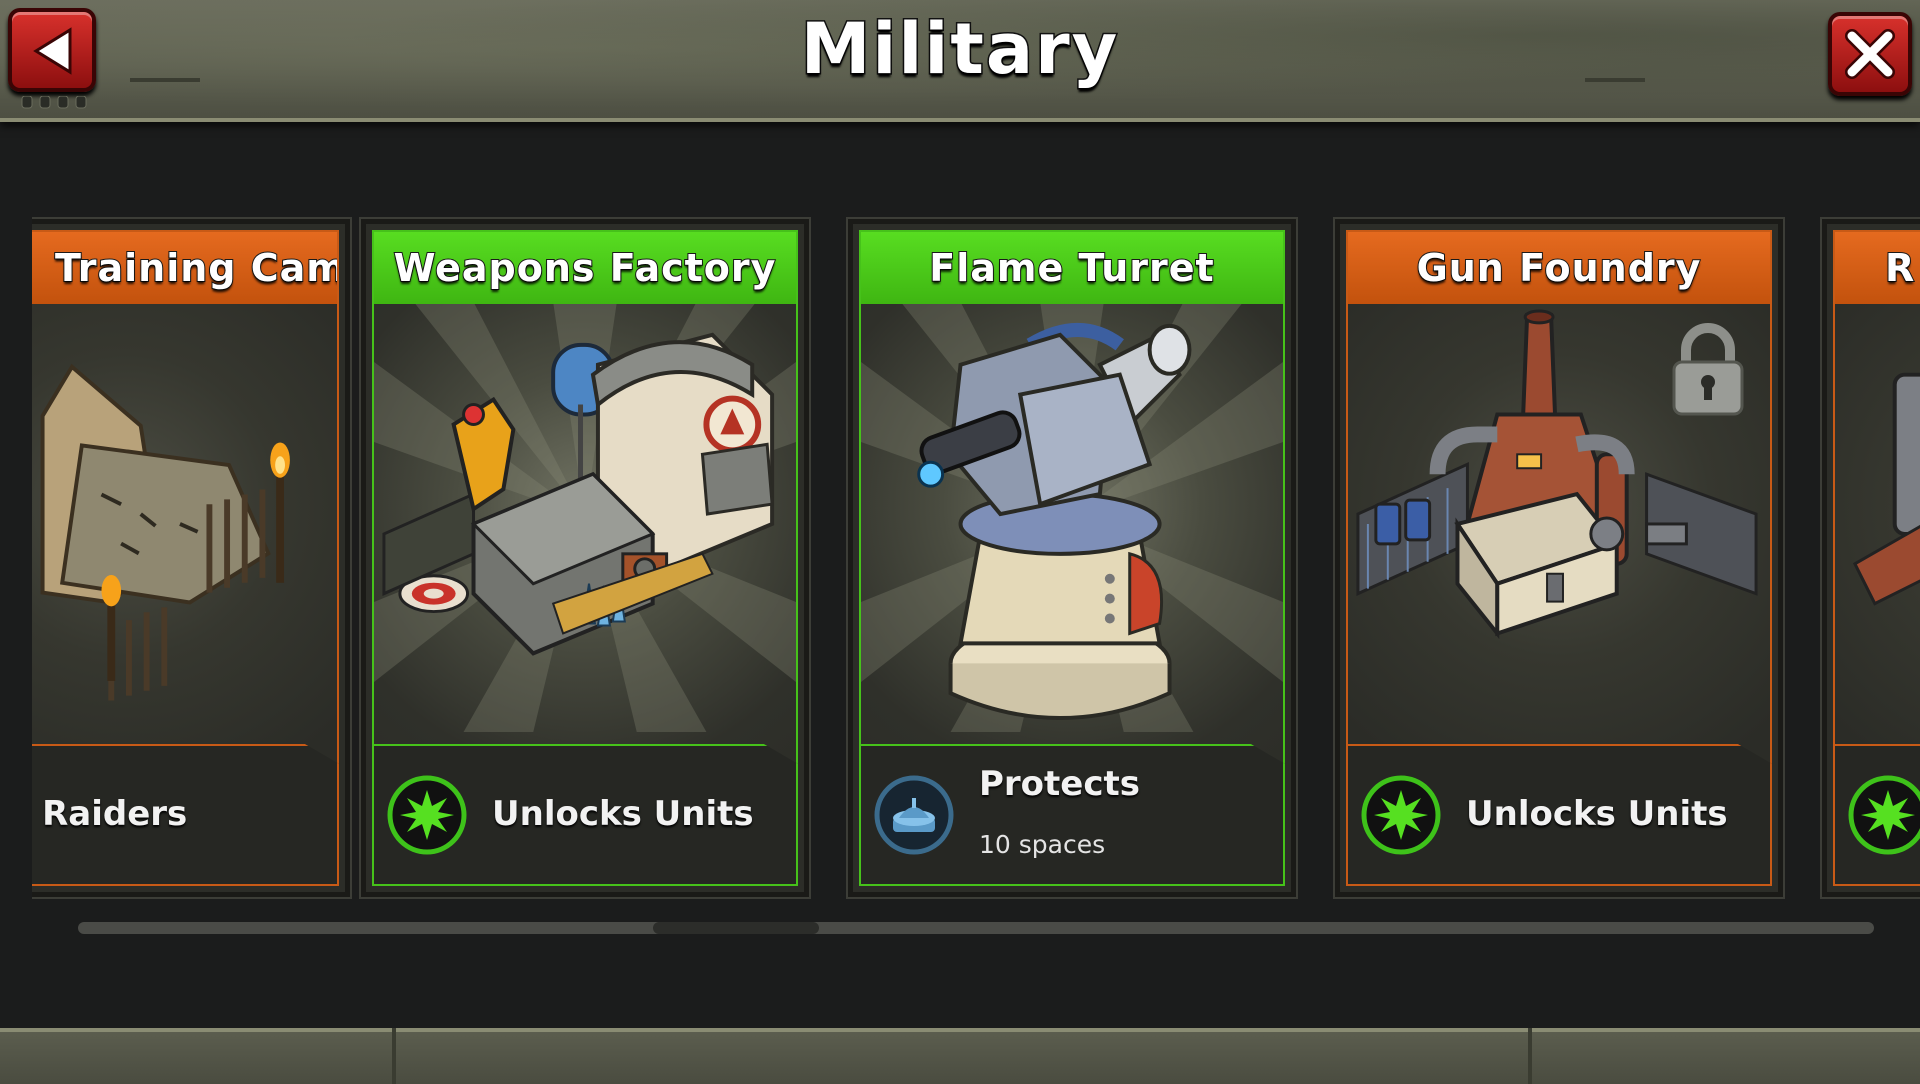 The height and width of the screenshot is (1084, 1920). I want to click on close-icon, so click(1870, 54).